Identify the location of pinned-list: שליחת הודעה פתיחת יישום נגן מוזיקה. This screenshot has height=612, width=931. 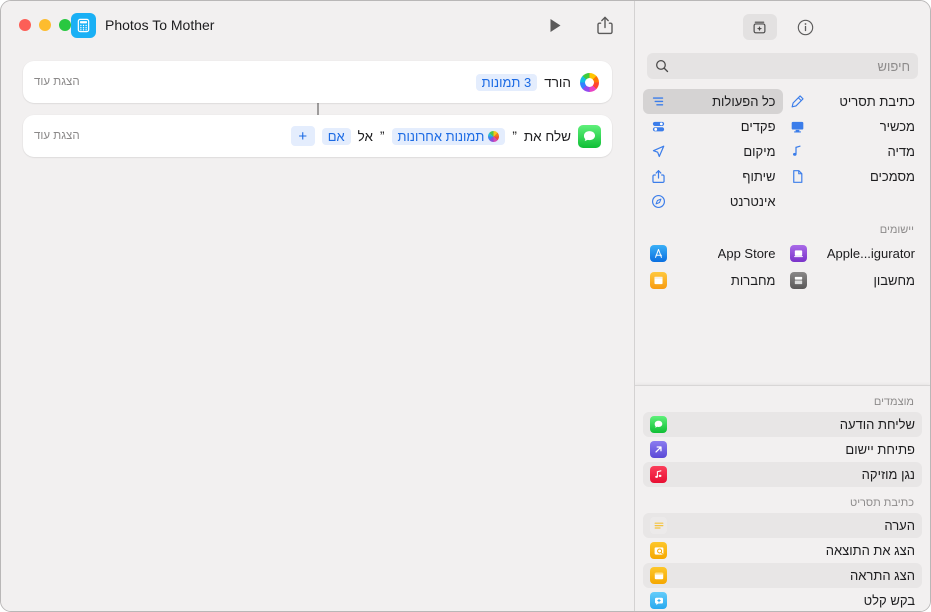
(782, 449).